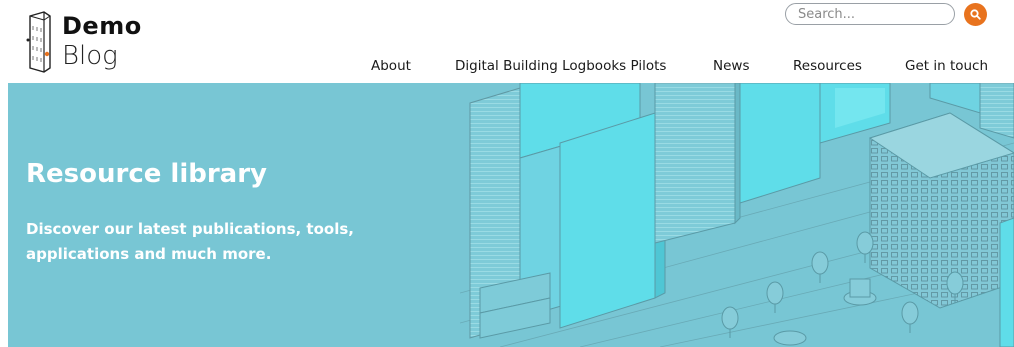 This screenshot has width=1014, height=347. I want to click on search-input, so click(870, 14).